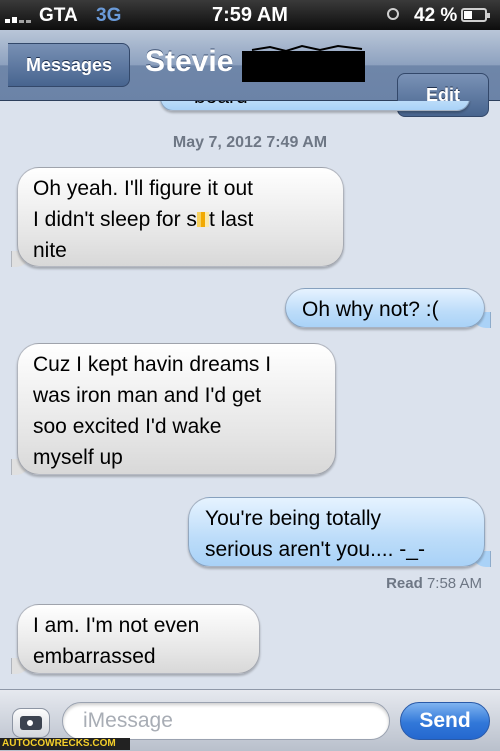 Image resolution: width=500 pixels, height=751 pixels. Describe the element at coordinates (475, 15) in the screenshot. I see `battery-icon` at that location.